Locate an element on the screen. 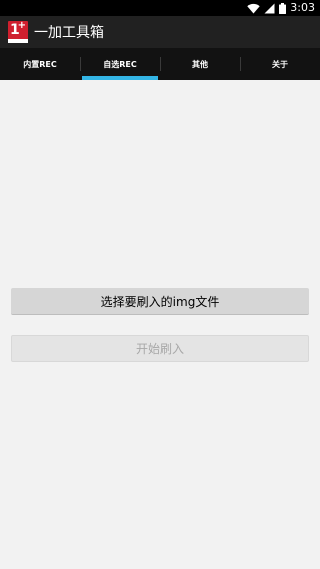 The height and width of the screenshot is (569, 320). battery-icon is located at coordinates (283, 8).